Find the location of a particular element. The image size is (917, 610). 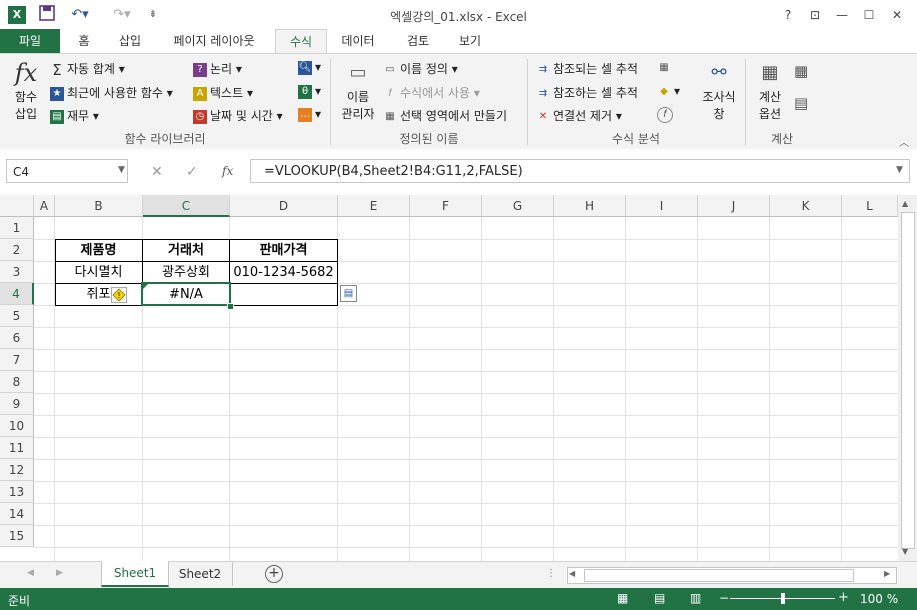

calculation-options-button: ▦ 계산 옵션 is located at coordinates (770, 92).